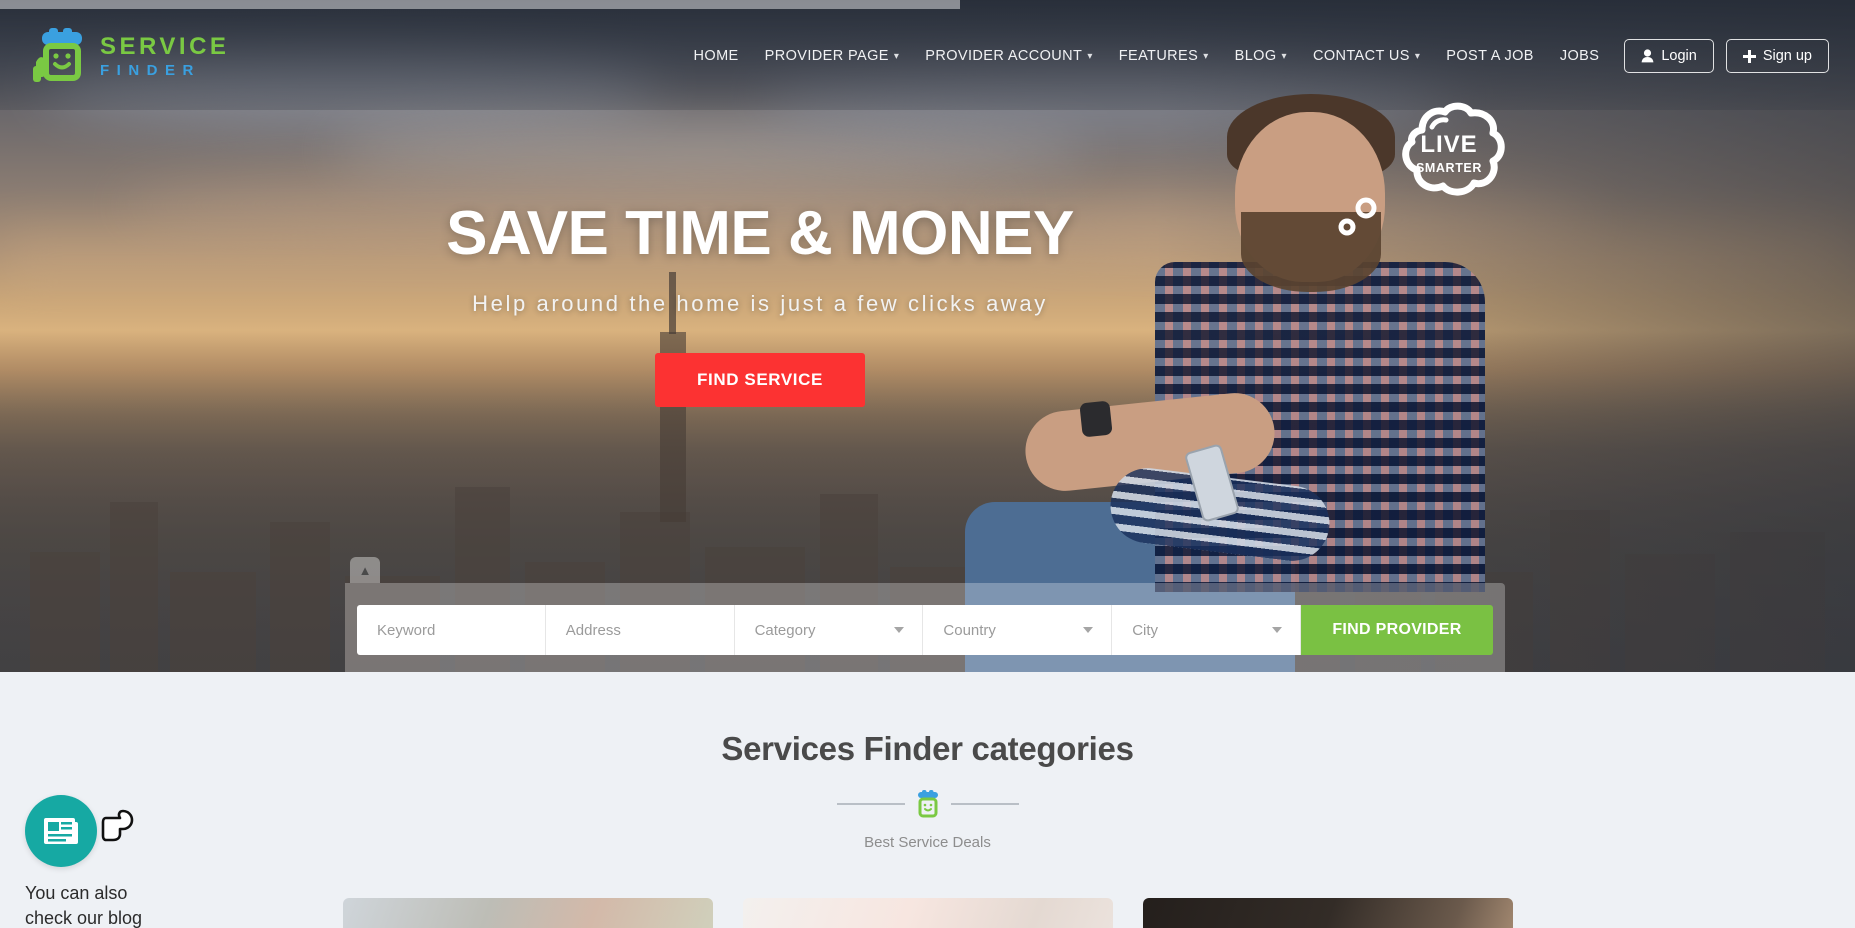 This screenshot has width=1855, height=928. What do you see at coordinates (969, 630) in the screenshot?
I see `country-placeholder: Country` at bounding box center [969, 630].